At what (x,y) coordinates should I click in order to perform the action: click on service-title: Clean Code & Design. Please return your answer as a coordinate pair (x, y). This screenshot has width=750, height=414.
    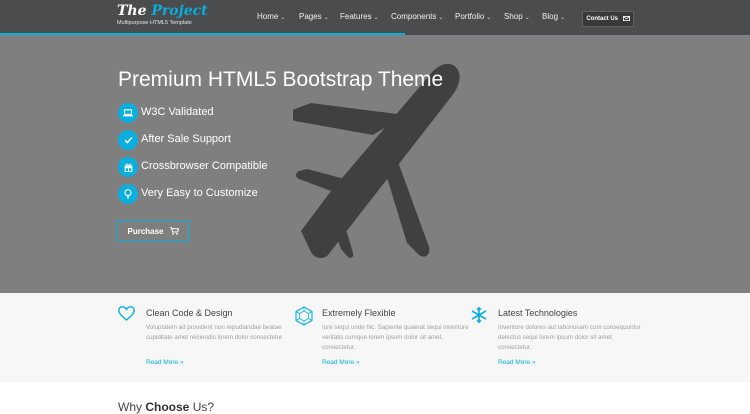
    Looking at the image, I should click on (189, 313).